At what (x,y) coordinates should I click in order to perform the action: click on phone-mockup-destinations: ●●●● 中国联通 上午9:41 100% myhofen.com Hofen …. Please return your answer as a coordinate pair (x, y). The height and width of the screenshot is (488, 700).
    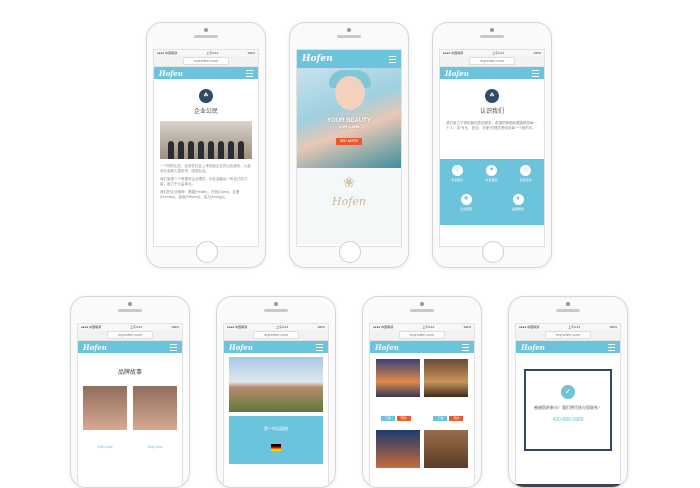
    Looking at the image, I should click on (422, 392).